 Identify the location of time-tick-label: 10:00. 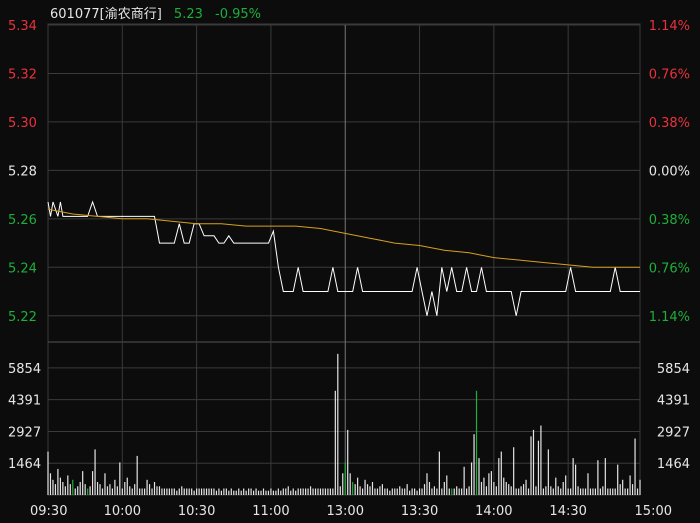
(122, 511).